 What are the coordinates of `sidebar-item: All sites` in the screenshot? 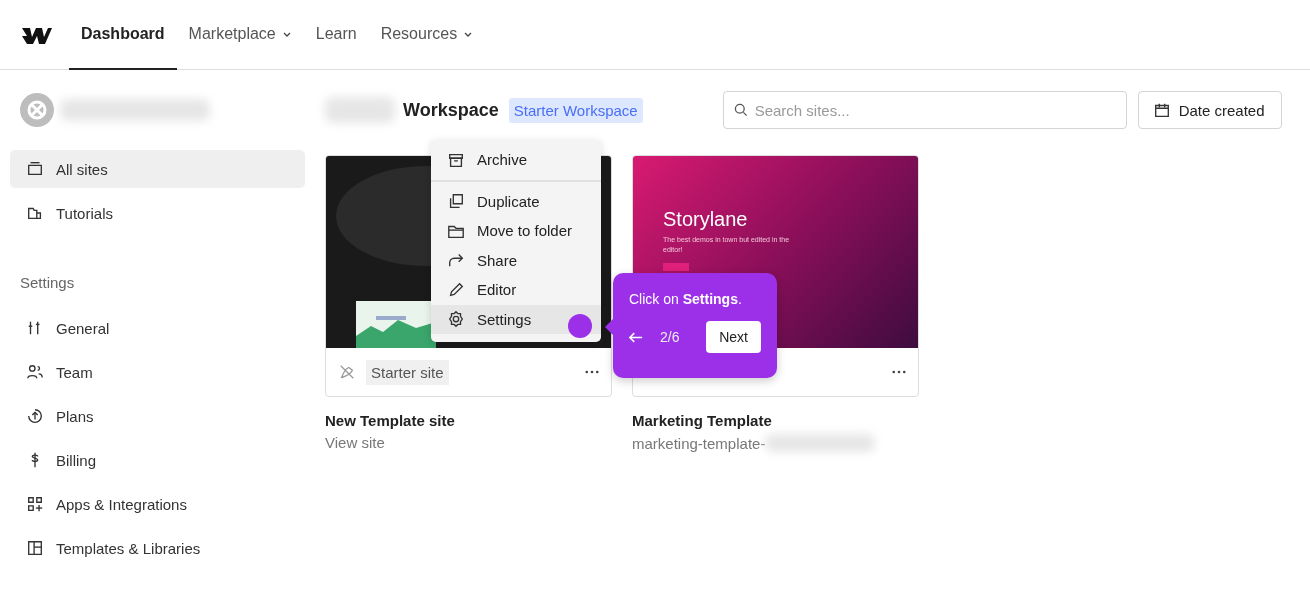 It's located at (157, 169).